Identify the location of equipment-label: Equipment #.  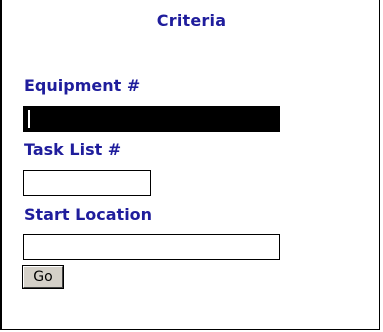
(82, 85).